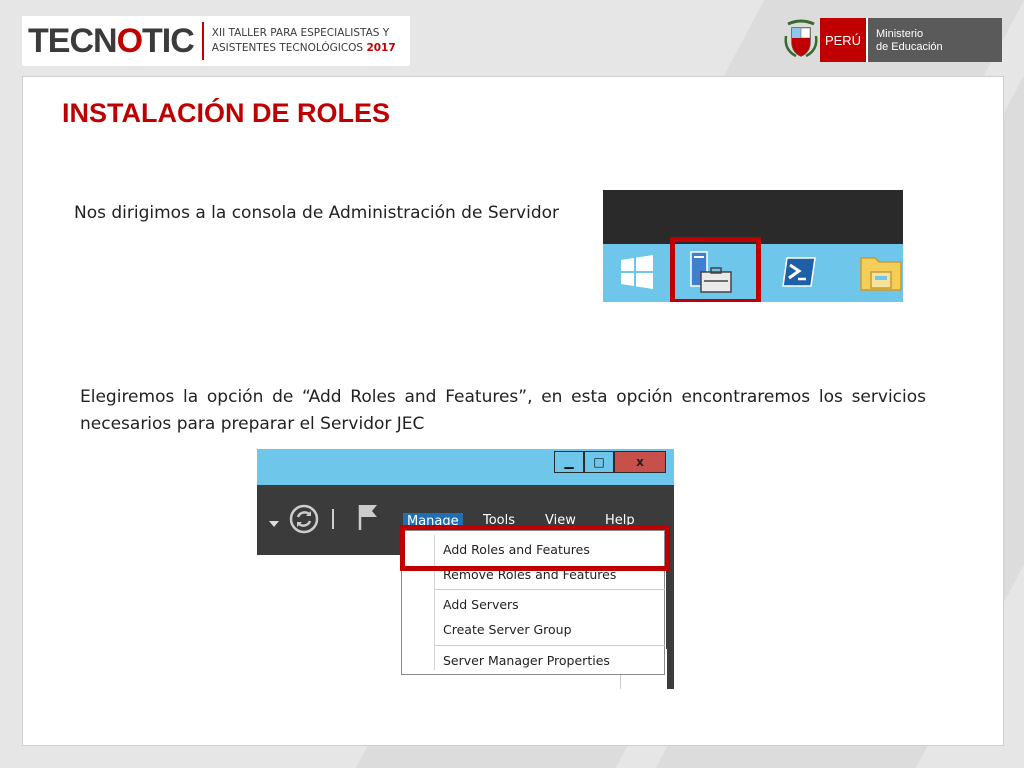 This screenshot has width=1024, height=768. Describe the element at coordinates (300, 33) in the screenshot. I see `workshop-line-1: XII TALLER PARA ESPECIALISTAS Y` at that location.